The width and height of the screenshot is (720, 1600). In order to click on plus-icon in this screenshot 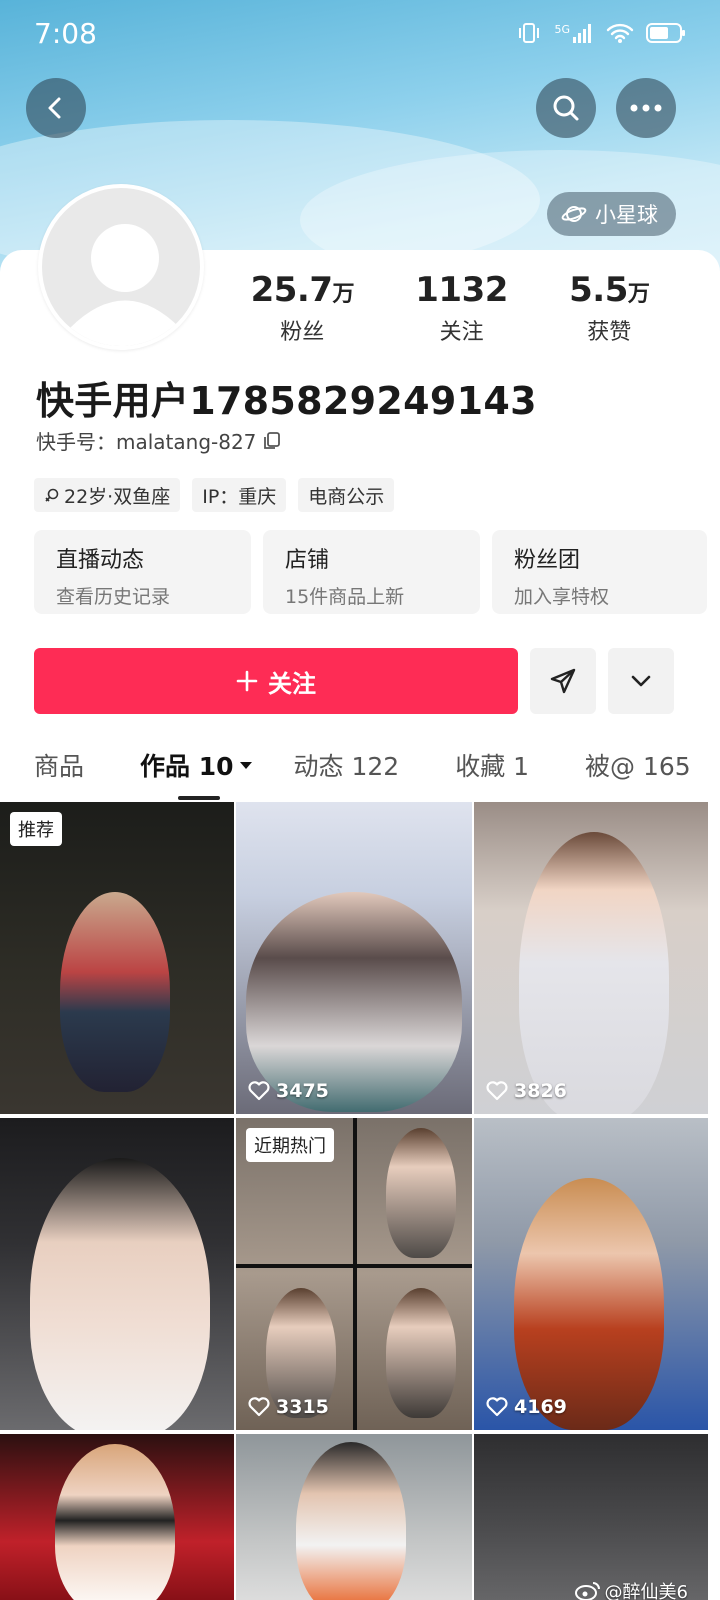, I will do `click(247, 681)`.